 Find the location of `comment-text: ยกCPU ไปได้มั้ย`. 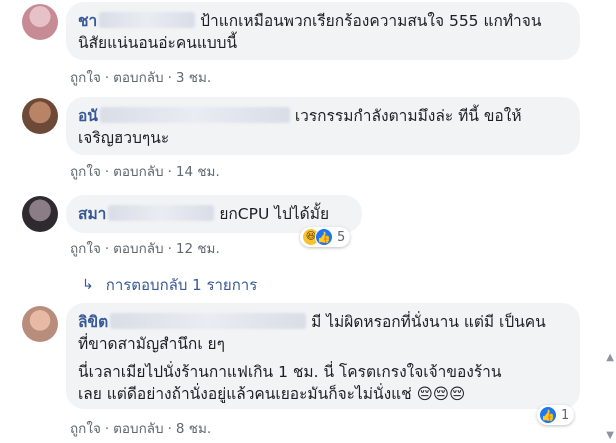

comment-text: ยกCPU ไปได้มั้ย is located at coordinates (274, 214).